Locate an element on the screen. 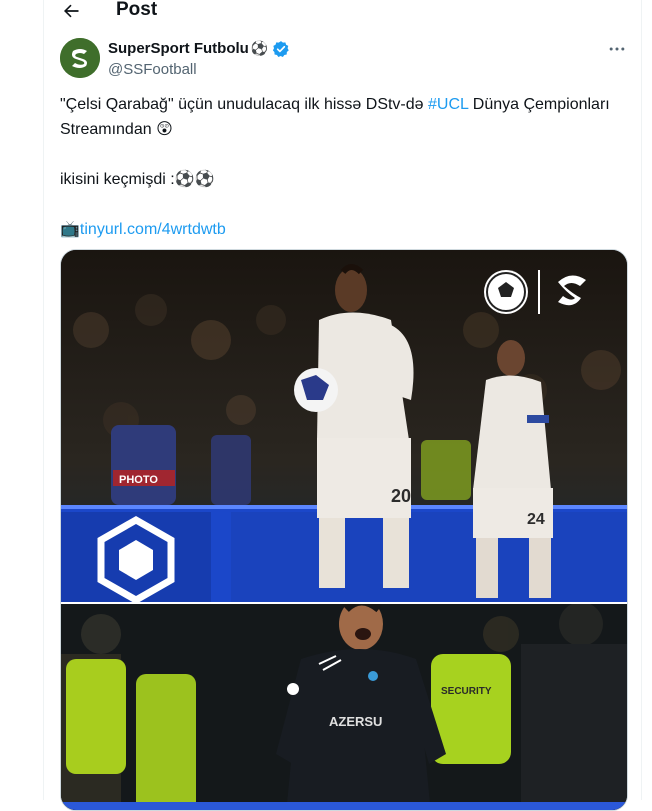 The height and width of the screenshot is (811, 652). author-handle: @SSFootball is located at coordinates (152, 69).